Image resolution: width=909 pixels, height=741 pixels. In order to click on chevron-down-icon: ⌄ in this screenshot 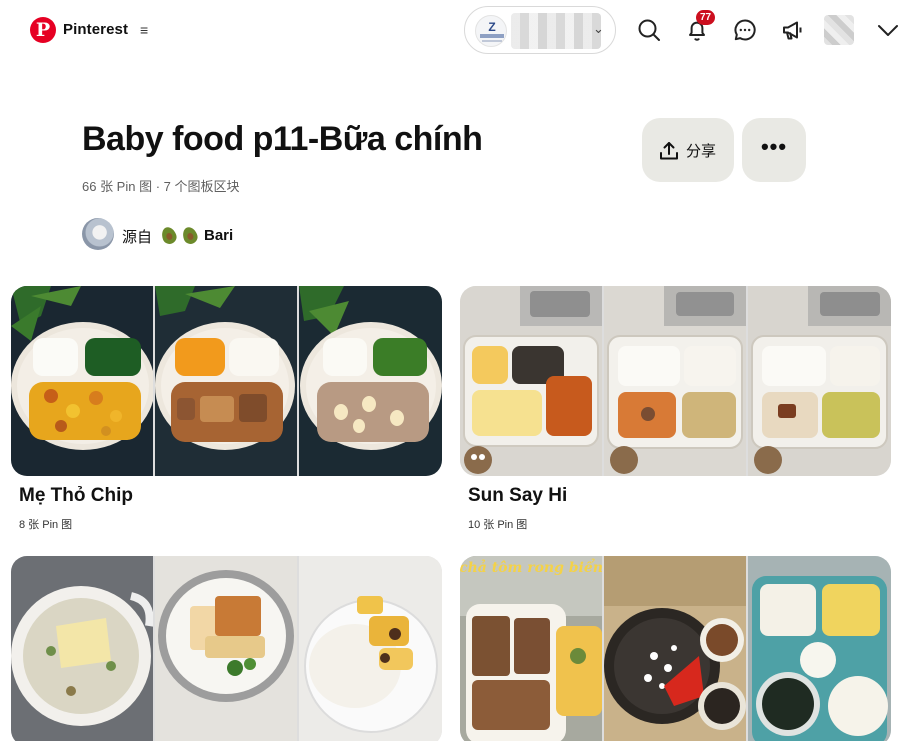, I will do `click(598, 28)`.